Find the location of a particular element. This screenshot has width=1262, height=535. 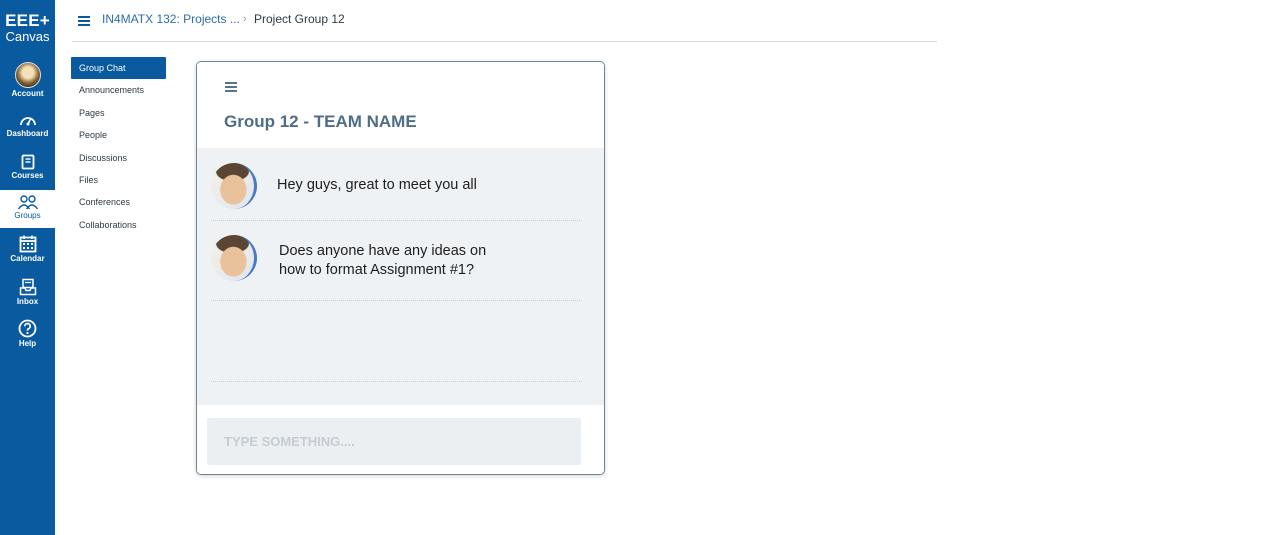

chat-message-text: Hey guys, great to meet you all is located at coordinates (377, 185).